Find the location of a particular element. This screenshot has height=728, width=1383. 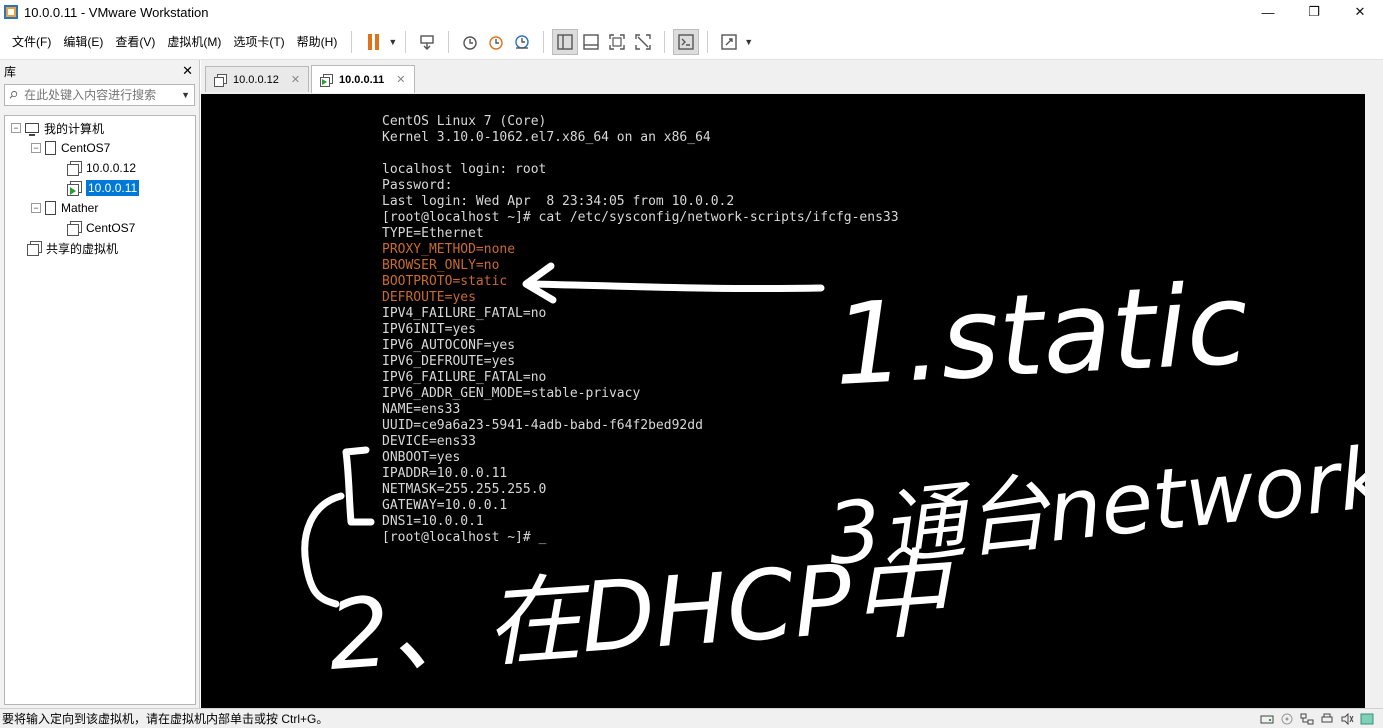

tab-vm-10-0-0-11: 10.0.0.11 ✕ is located at coordinates (363, 79).